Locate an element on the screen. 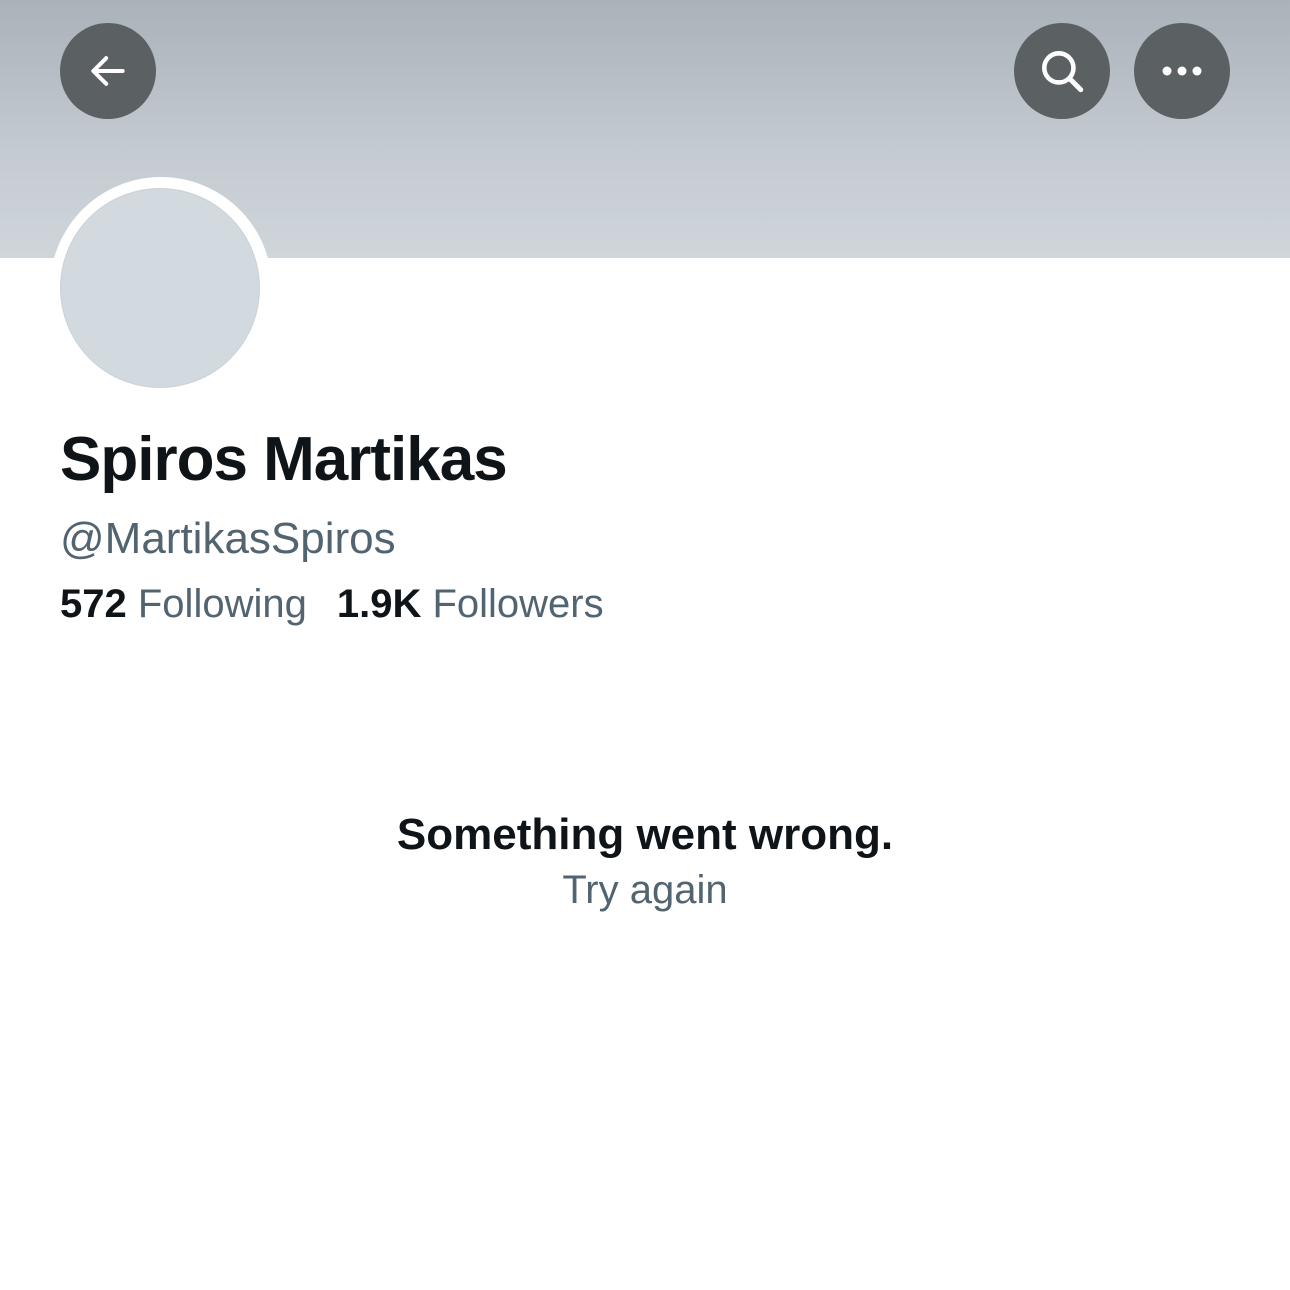 The height and width of the screenshot is (1290, 1290). more-horizontal-icon is located at coordinates (1182, 71).